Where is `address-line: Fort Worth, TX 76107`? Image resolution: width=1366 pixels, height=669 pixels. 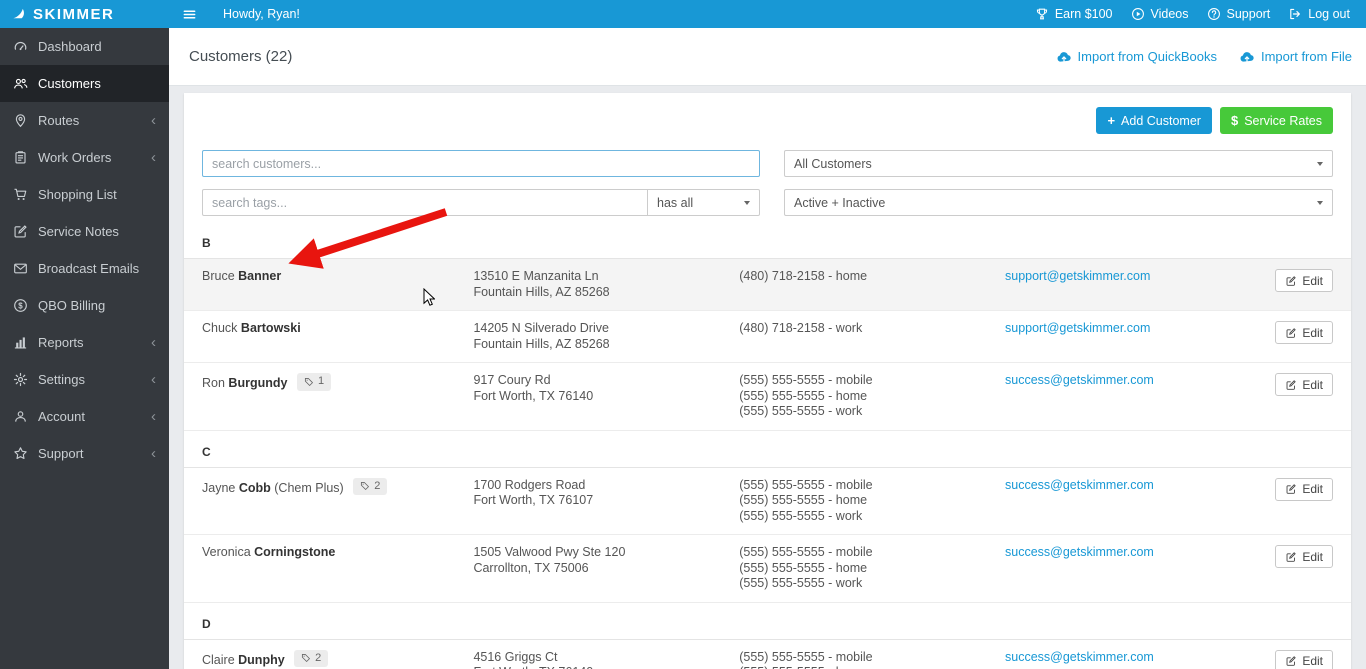 address-line: Fort Worth, TX 76107 is located at coordinates (533, 500).